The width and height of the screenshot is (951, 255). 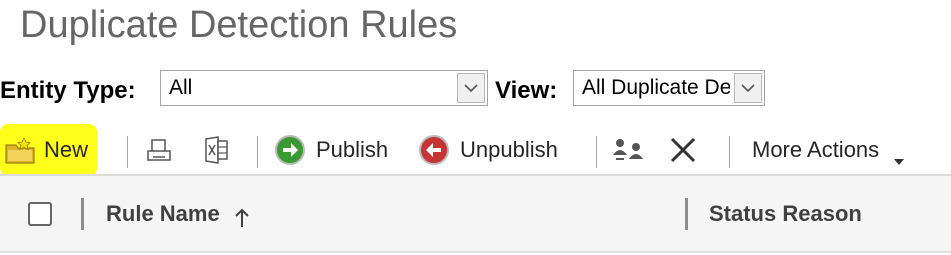 I want to click on unpublish-label: Unpublish, so click(x=509, y=149).